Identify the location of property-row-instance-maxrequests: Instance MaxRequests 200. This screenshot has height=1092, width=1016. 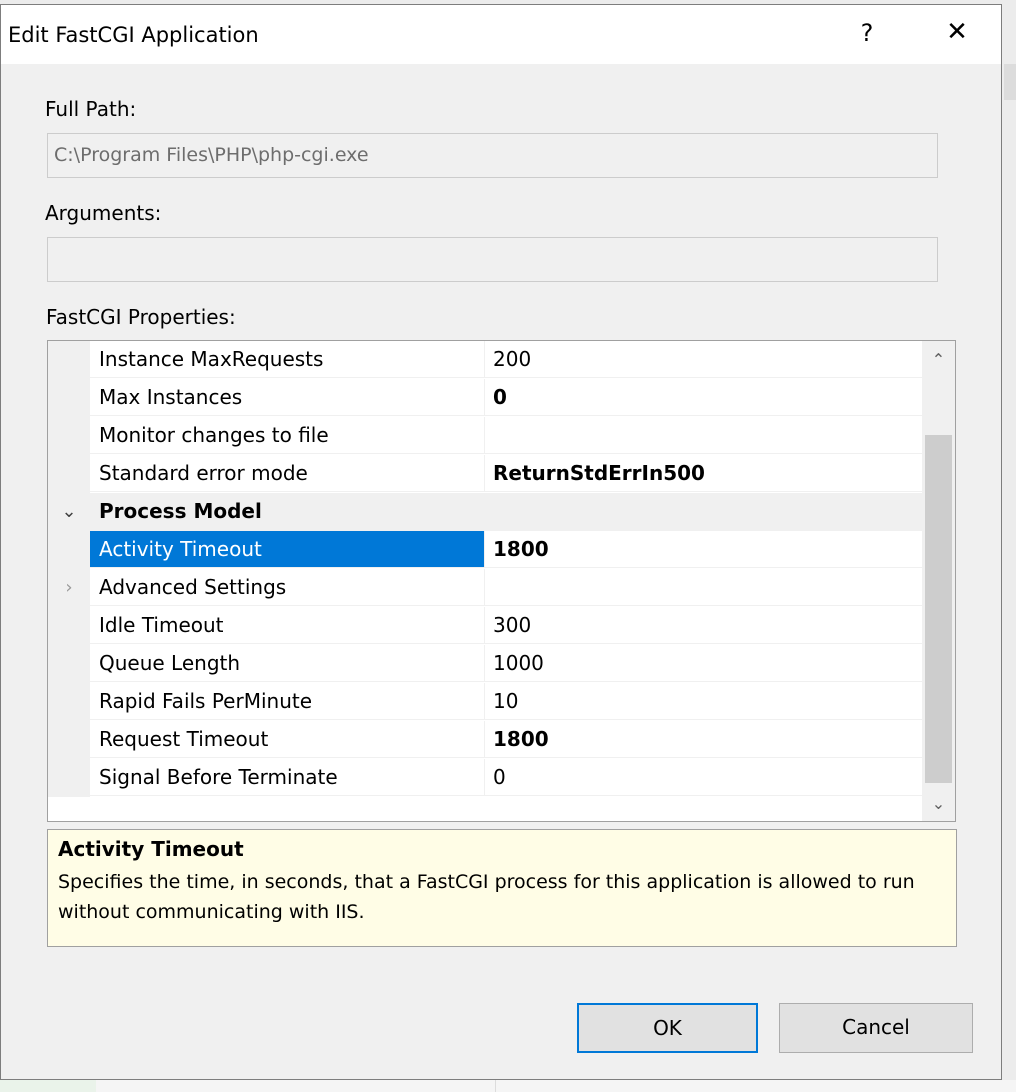
(485, 360).